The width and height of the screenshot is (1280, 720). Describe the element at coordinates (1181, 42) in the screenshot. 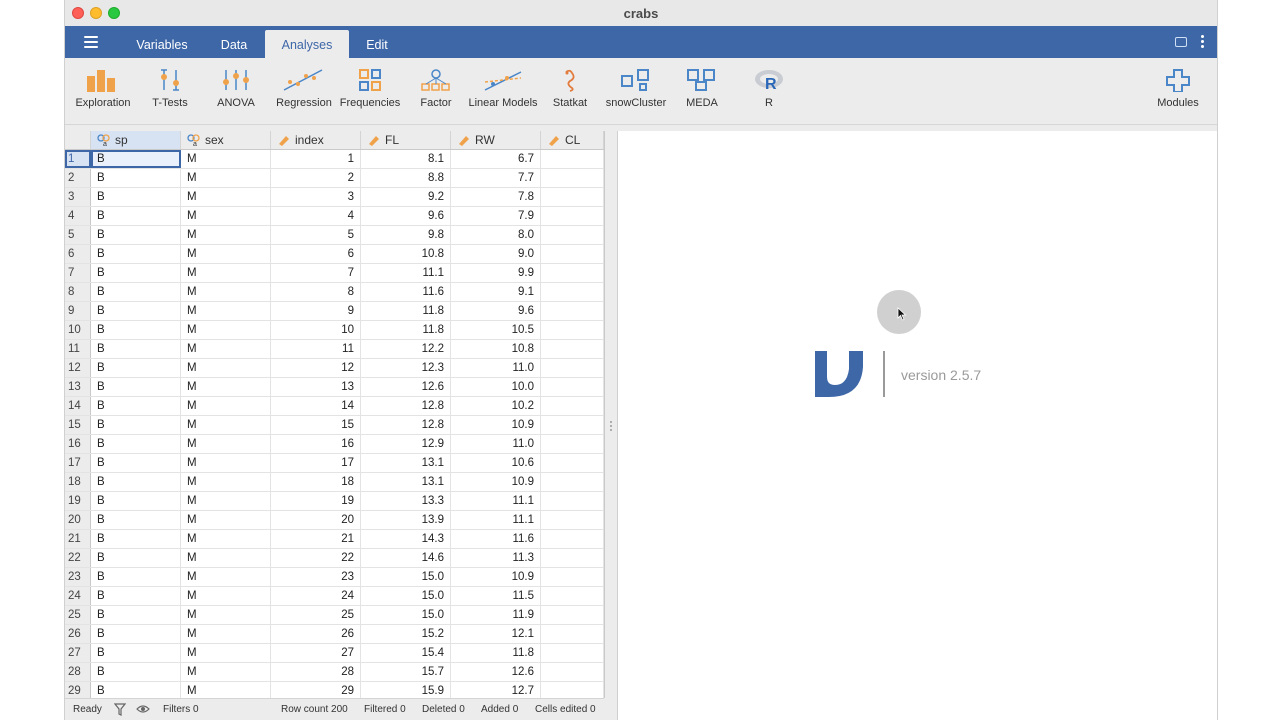

I see `results-mode-icon` at that location.